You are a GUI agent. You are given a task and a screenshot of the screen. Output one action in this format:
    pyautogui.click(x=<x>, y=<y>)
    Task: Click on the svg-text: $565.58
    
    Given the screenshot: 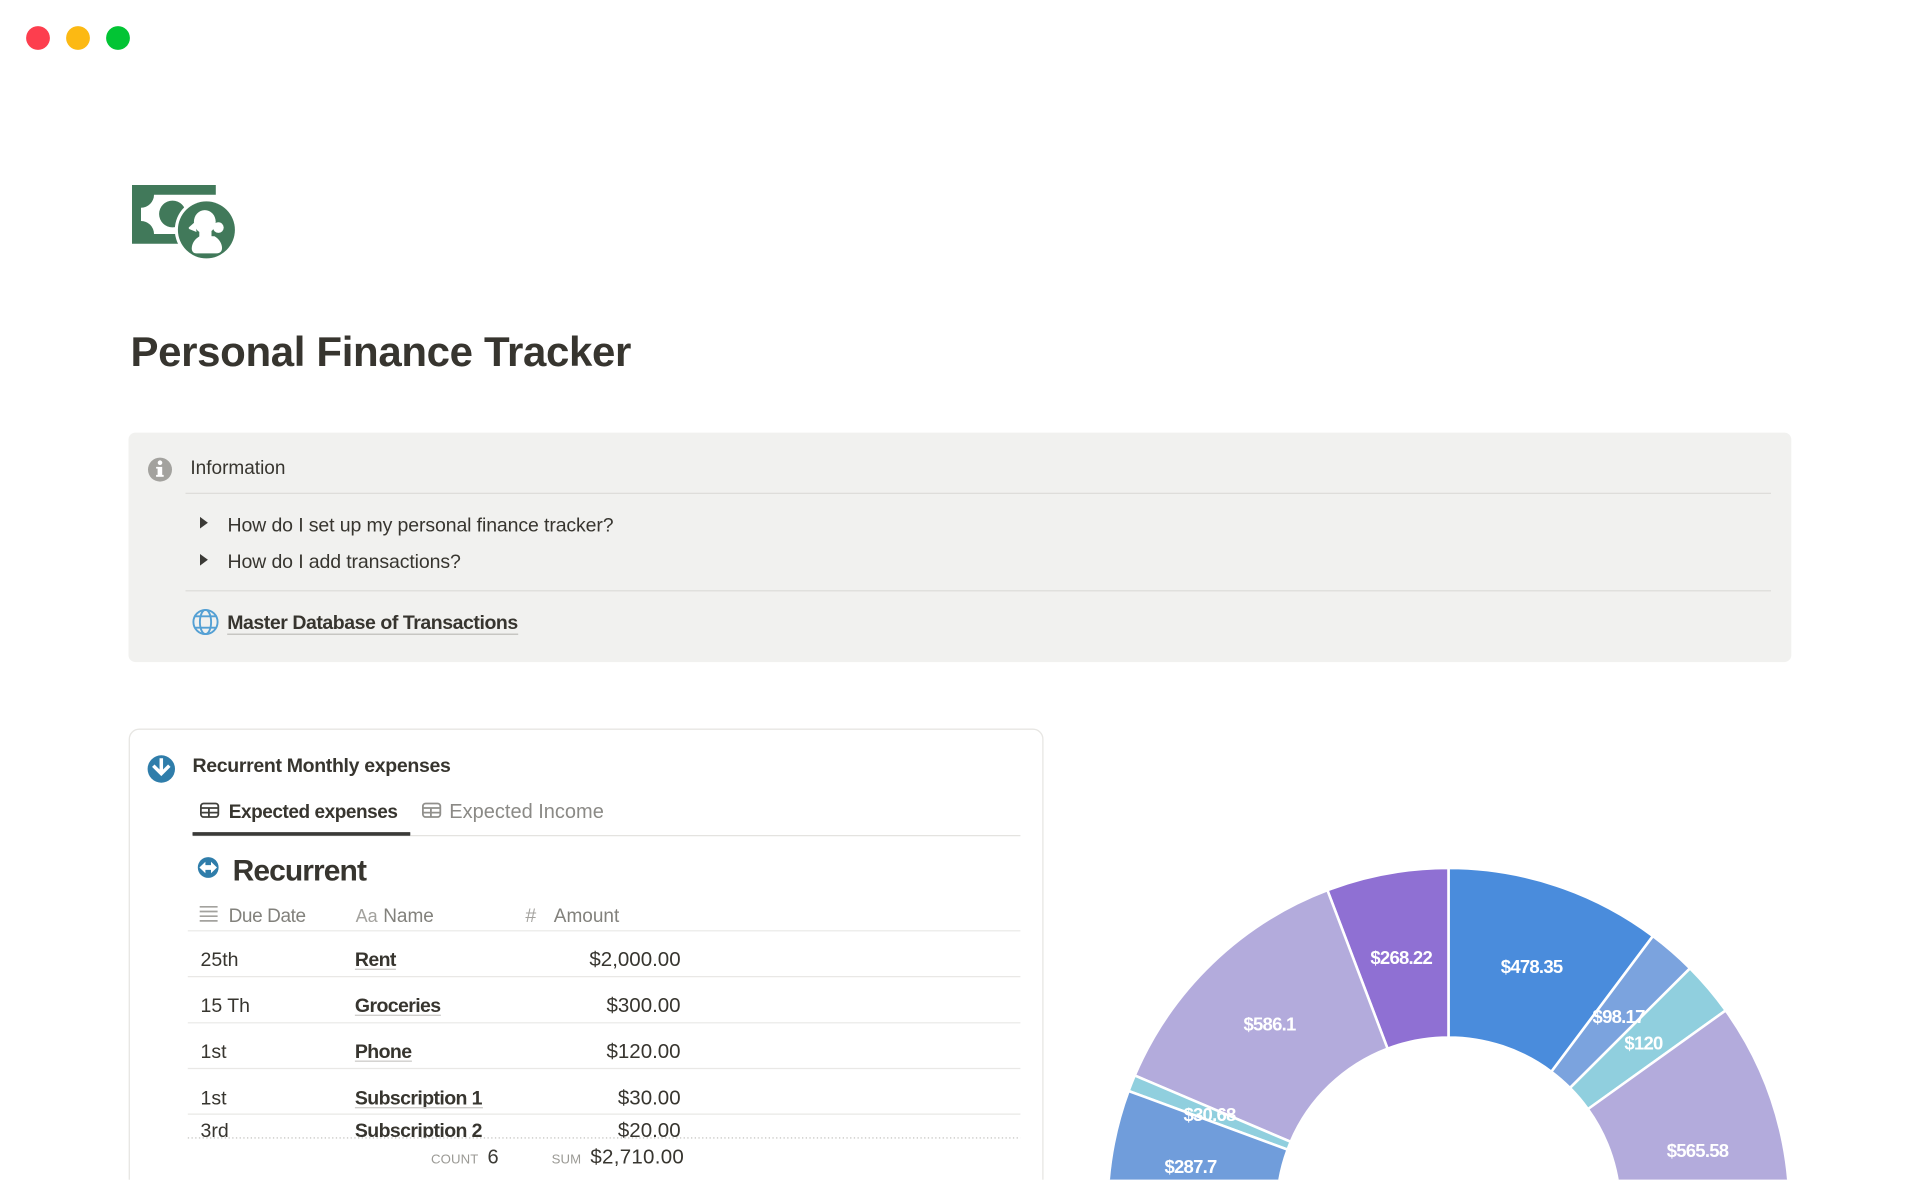 What is the action you would take?
    pyautogui.click(x=1698, y=1150)
    